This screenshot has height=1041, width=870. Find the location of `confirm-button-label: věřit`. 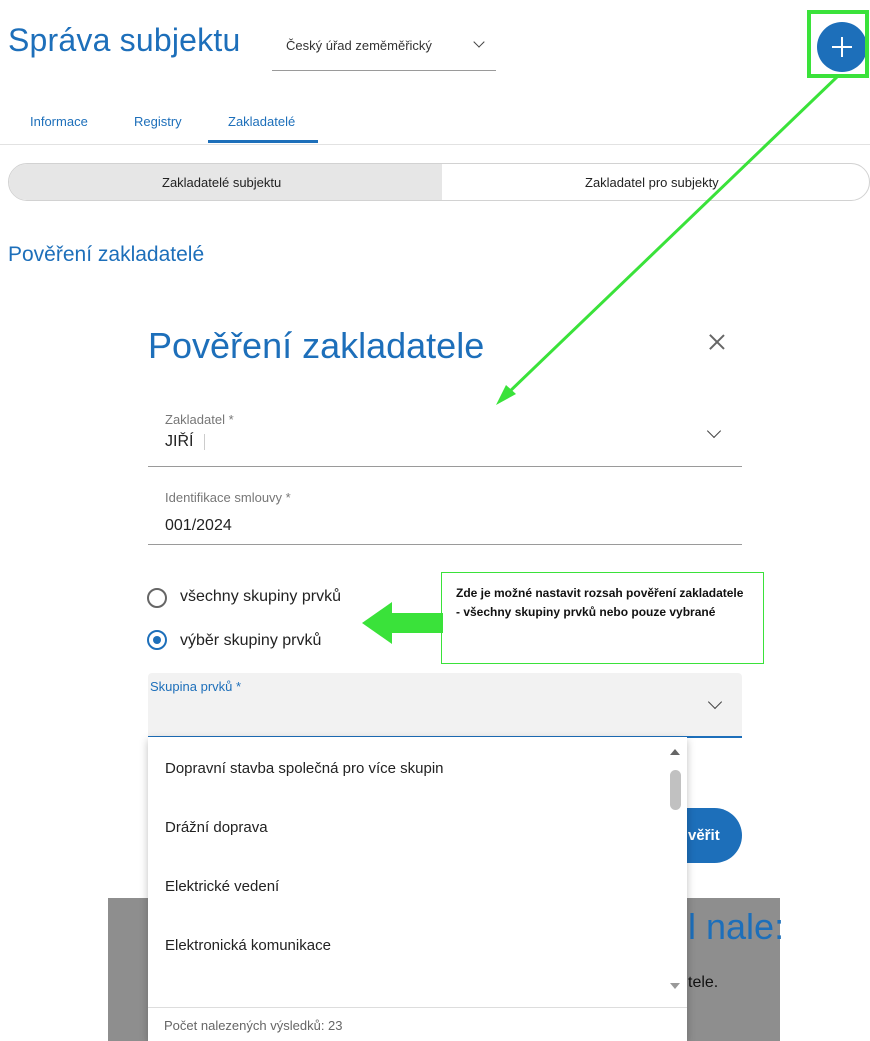

confirm-button-label: věřit is located at coordinates (704, 835).